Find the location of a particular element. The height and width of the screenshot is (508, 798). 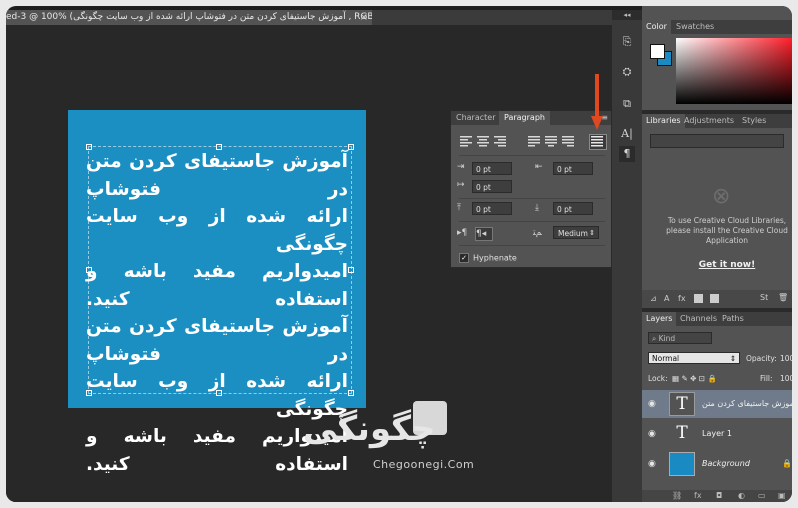

tab-paths: Paths is located at coordinates (733, 319).